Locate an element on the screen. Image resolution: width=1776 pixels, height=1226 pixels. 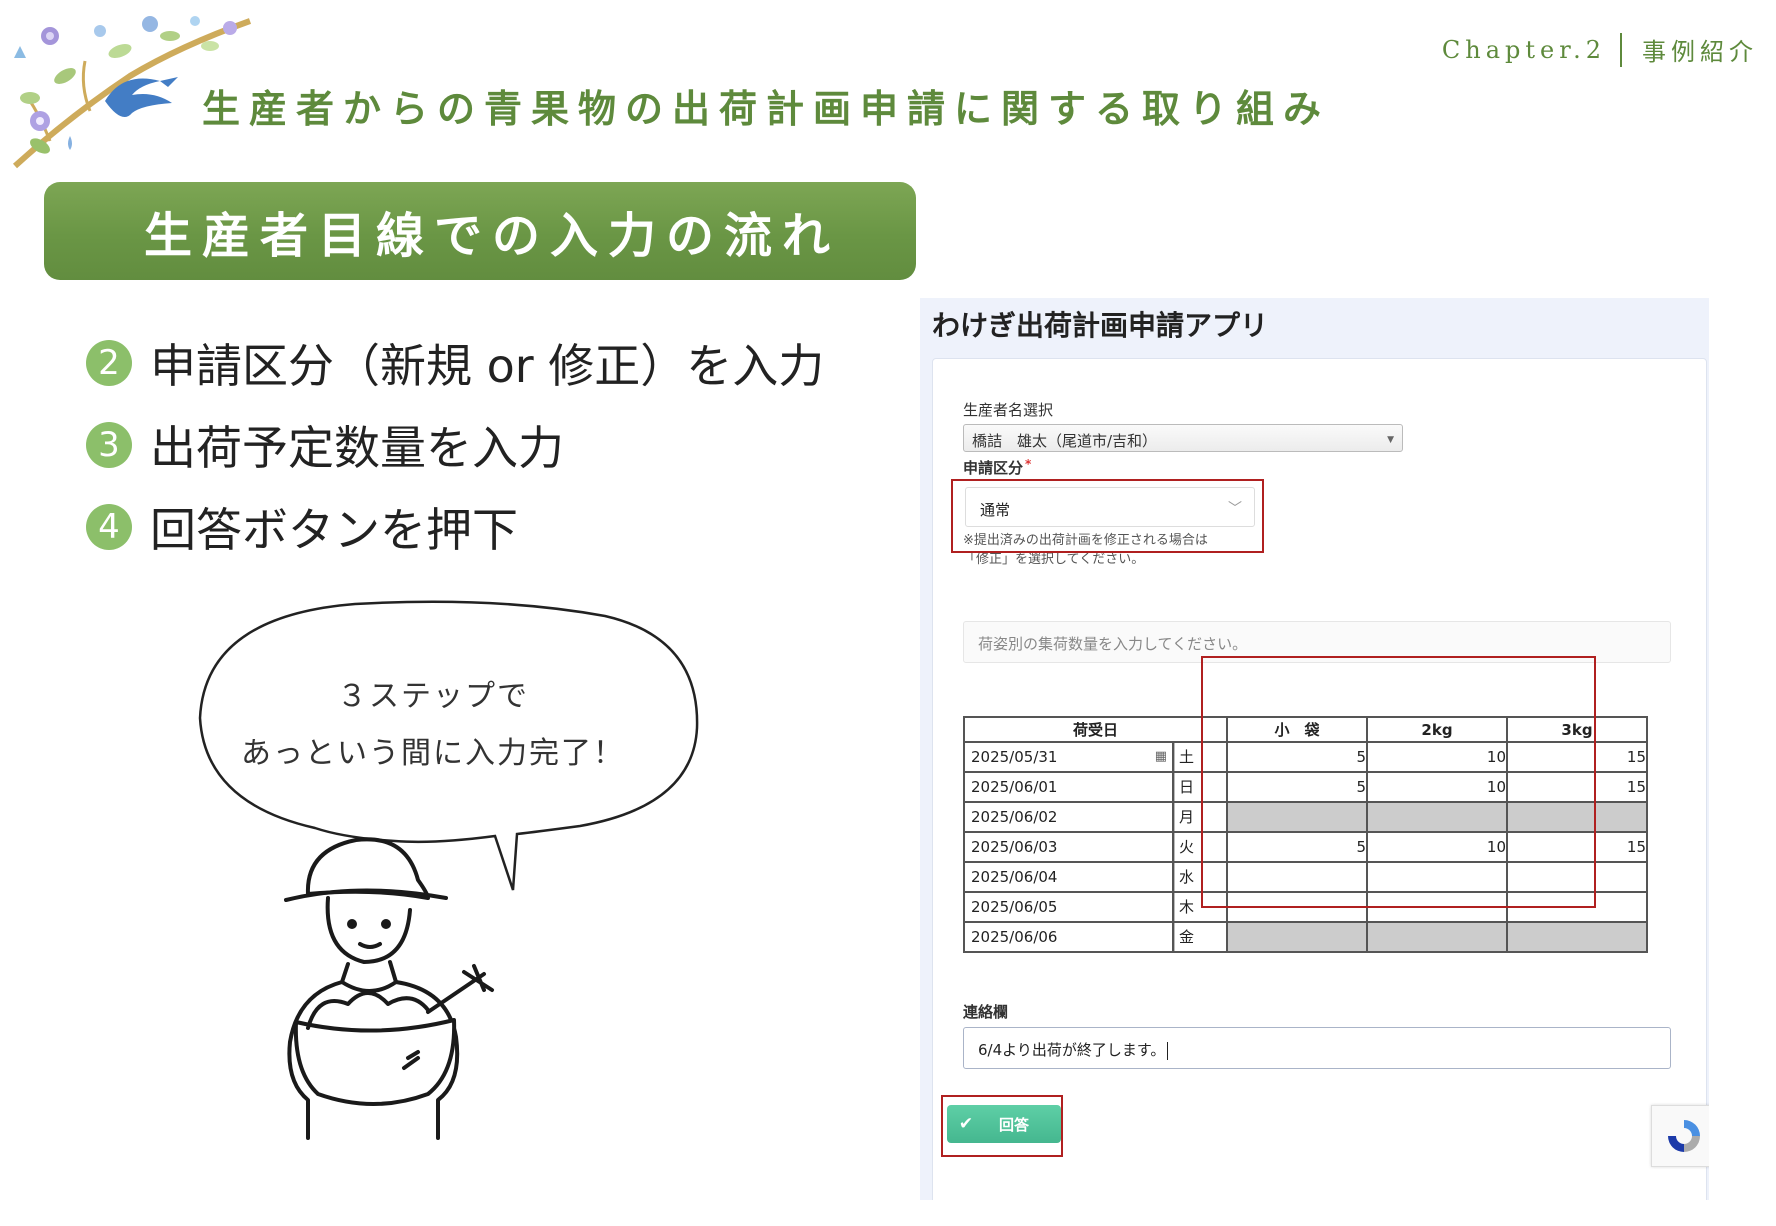
section-name: 事例紹介 is located at coordinates (1700, 52).